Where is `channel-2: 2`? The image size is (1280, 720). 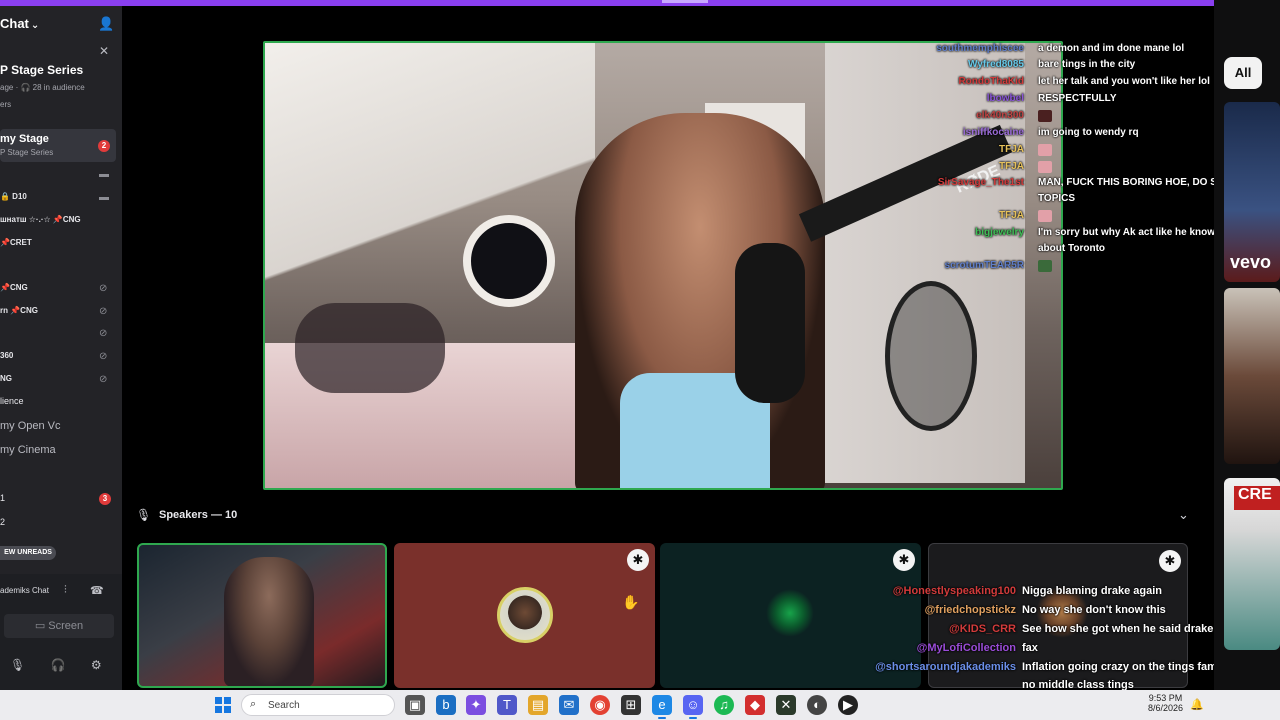
channel-2: 2 is located at coordinates (2, 522).